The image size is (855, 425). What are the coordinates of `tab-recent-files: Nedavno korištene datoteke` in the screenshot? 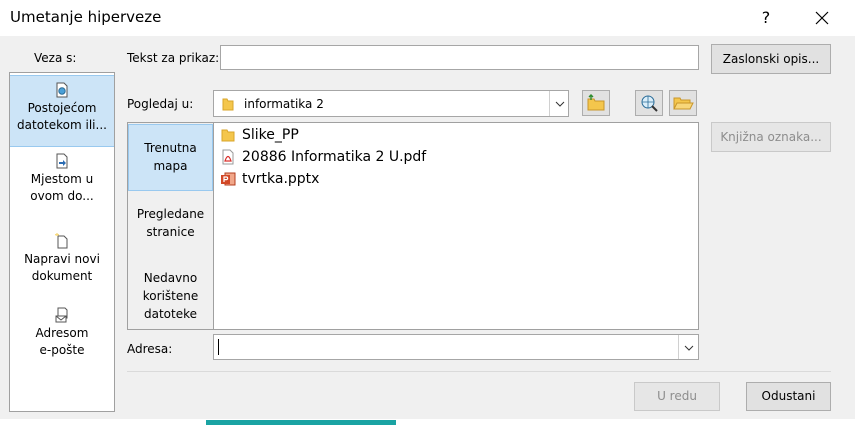 It's located at (170, 296).